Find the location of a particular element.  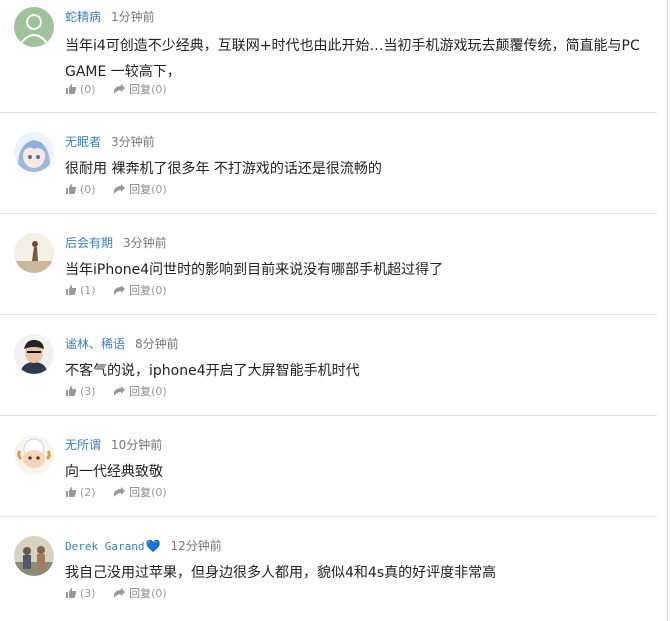

person-avatar-icon is located at coordinates (34, 354).